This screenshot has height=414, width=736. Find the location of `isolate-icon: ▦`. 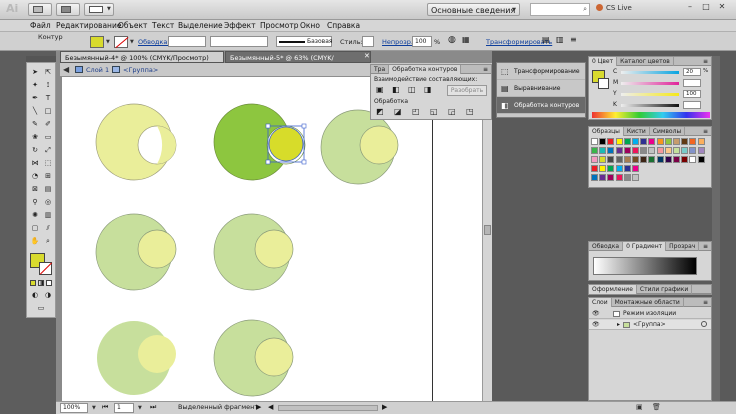

isolate-icon: ▦ is located at coordinates (466, 39).